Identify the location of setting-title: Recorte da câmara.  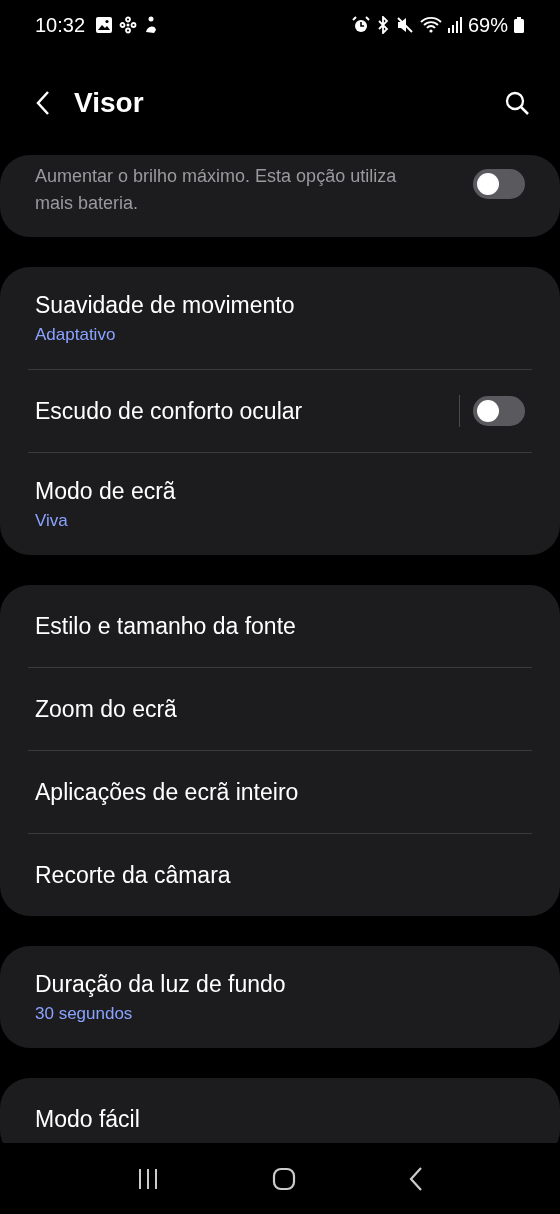
(133, 875).